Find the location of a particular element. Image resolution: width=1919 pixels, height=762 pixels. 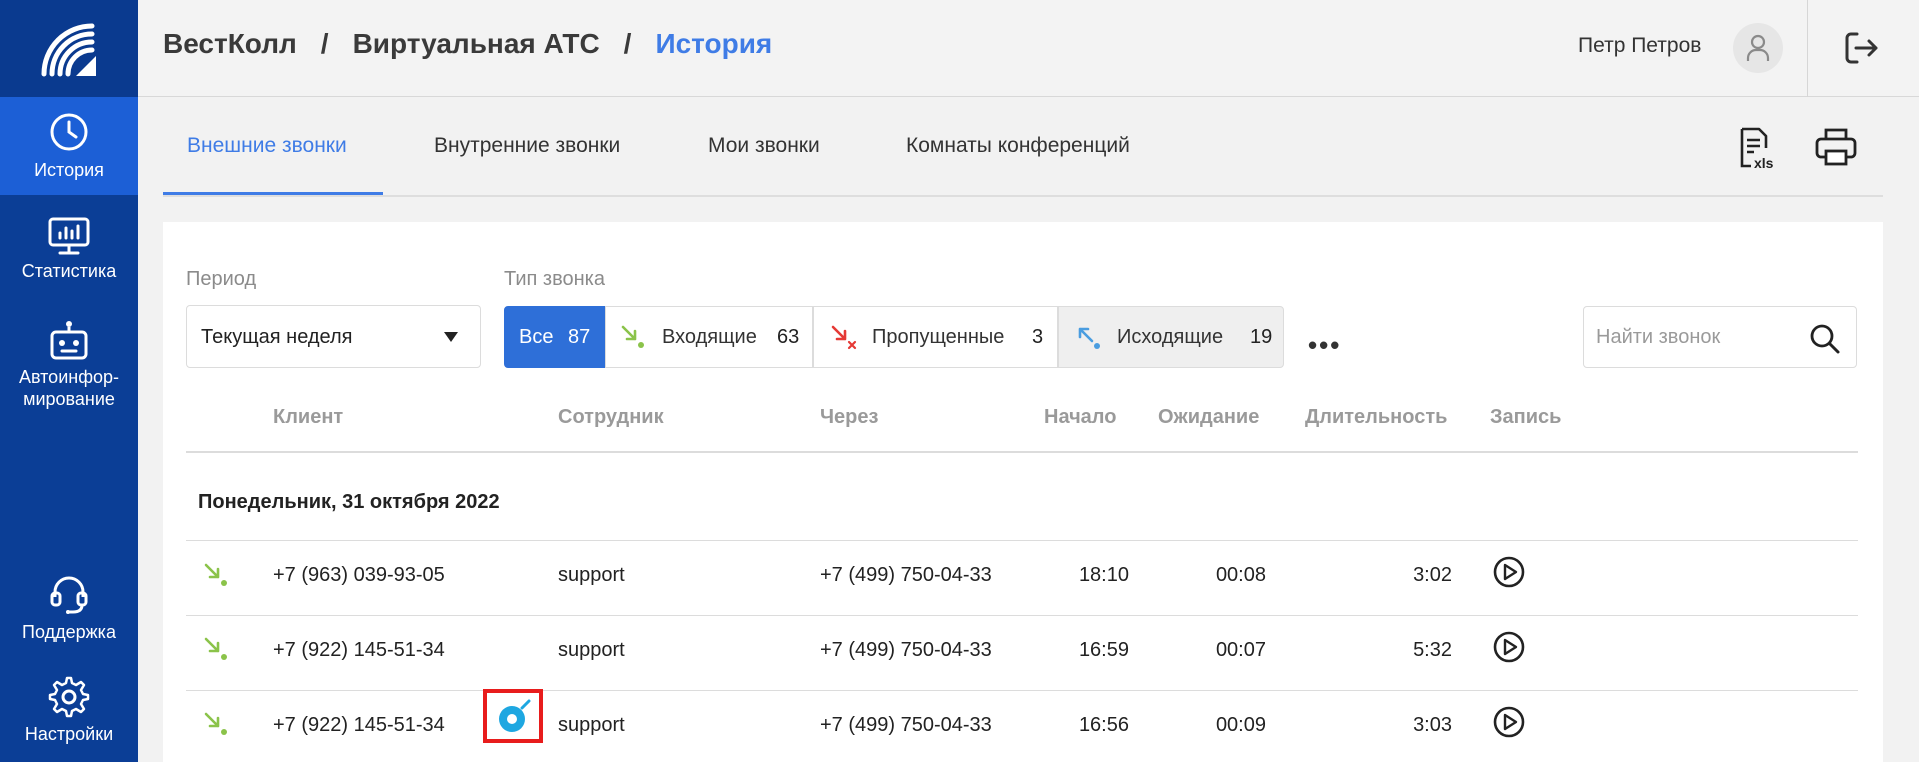

user-icon is located at coordinates (1758, 47).